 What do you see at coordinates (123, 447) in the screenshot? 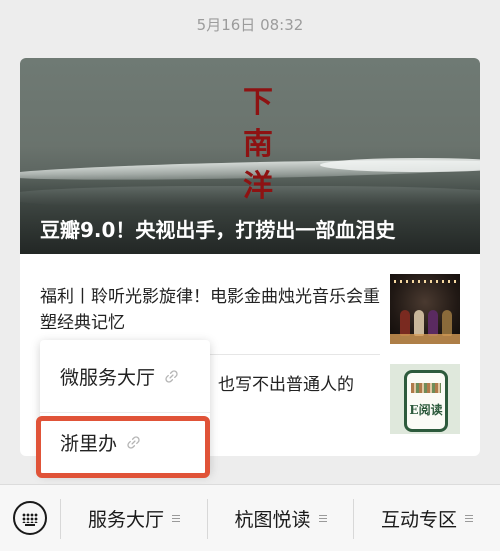
I see `highlight-box` at bounding box center [123, 447].